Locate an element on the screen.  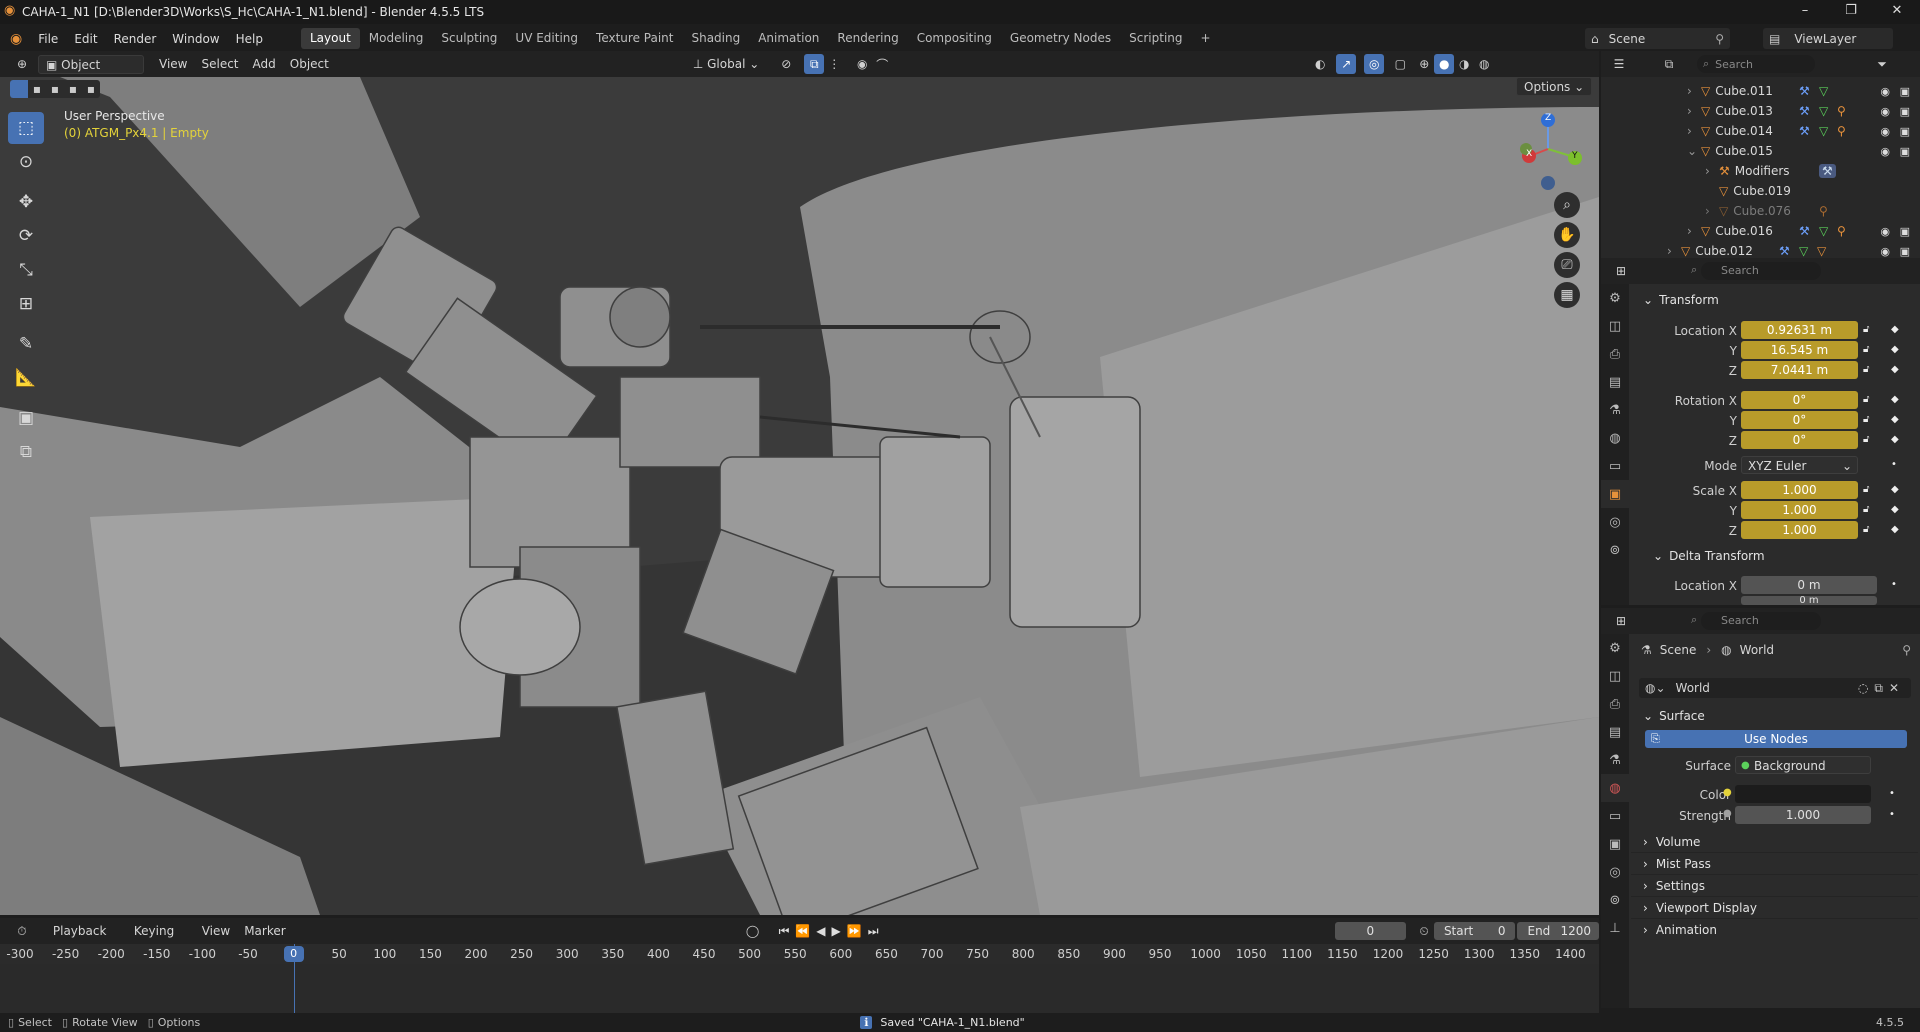
select-invert-icon: ▪ is located at coordinates (73, 89).